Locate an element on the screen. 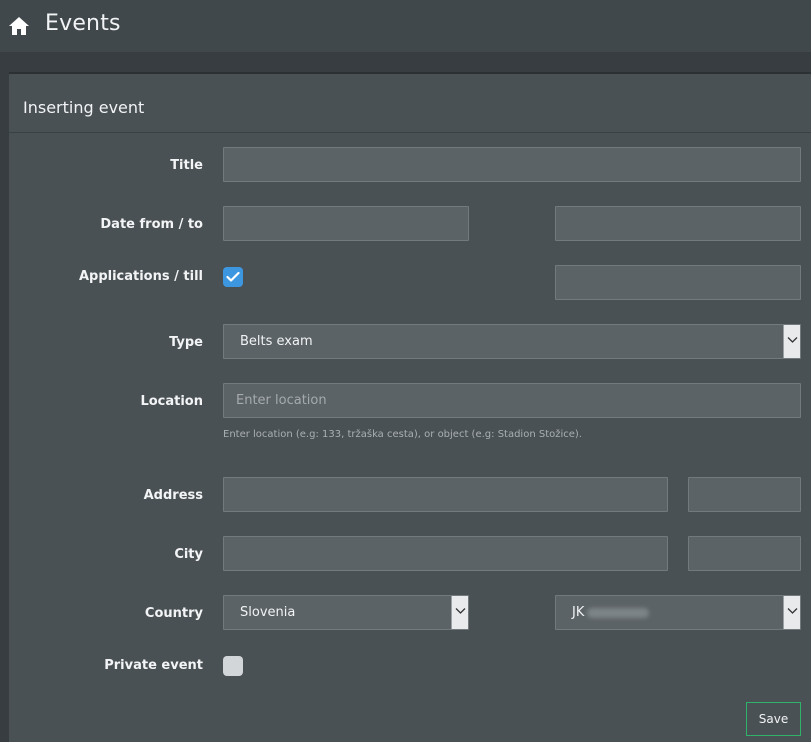 This screenshot has height=742, width=811. title-label: Title is located at coordinates (186, 165).